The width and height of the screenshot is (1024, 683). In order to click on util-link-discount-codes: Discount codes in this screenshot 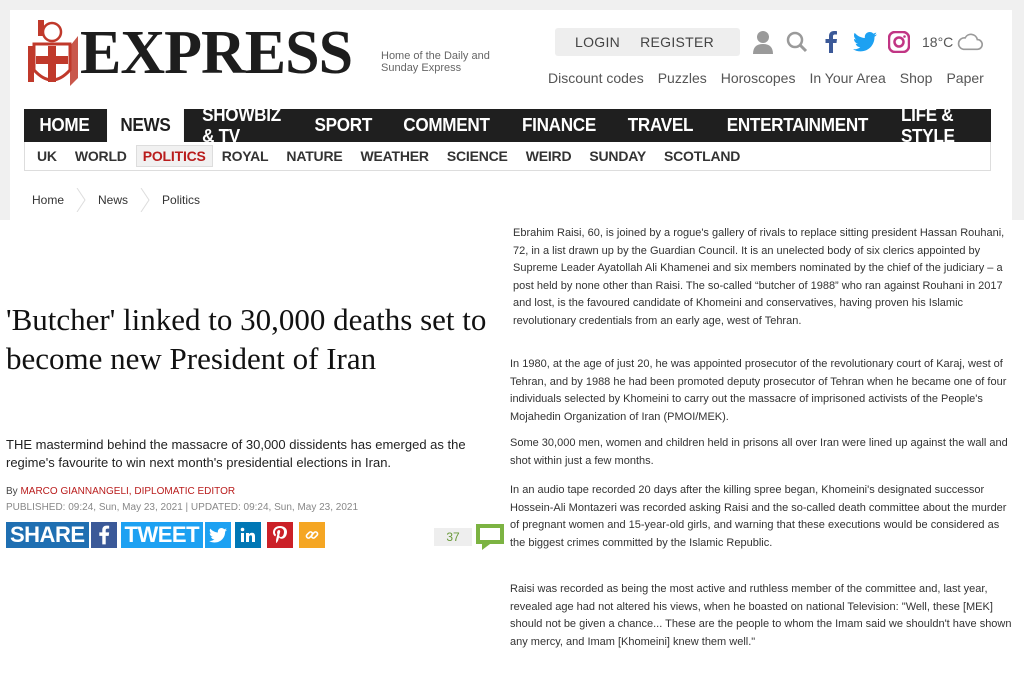, I will do `click(596, 78)`.